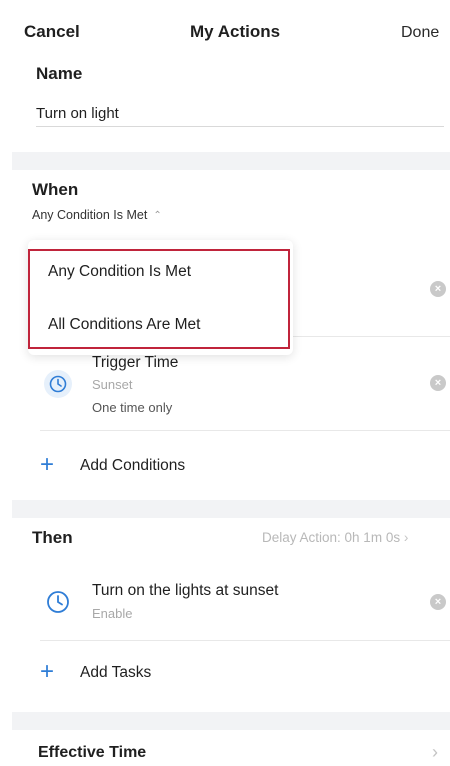 The width and height of the screenshot is (450, 766). I want to click on effective-time-item: Effective Time, so click(92, 753).